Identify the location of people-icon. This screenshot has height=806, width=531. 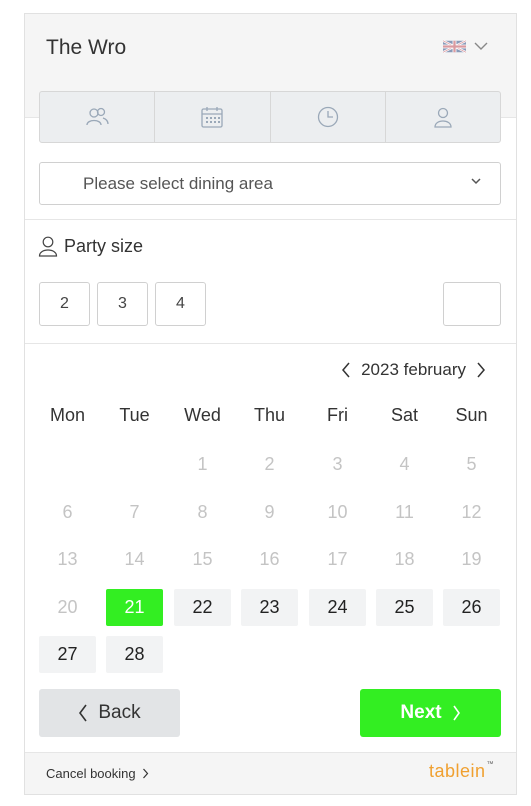
(97, 116).